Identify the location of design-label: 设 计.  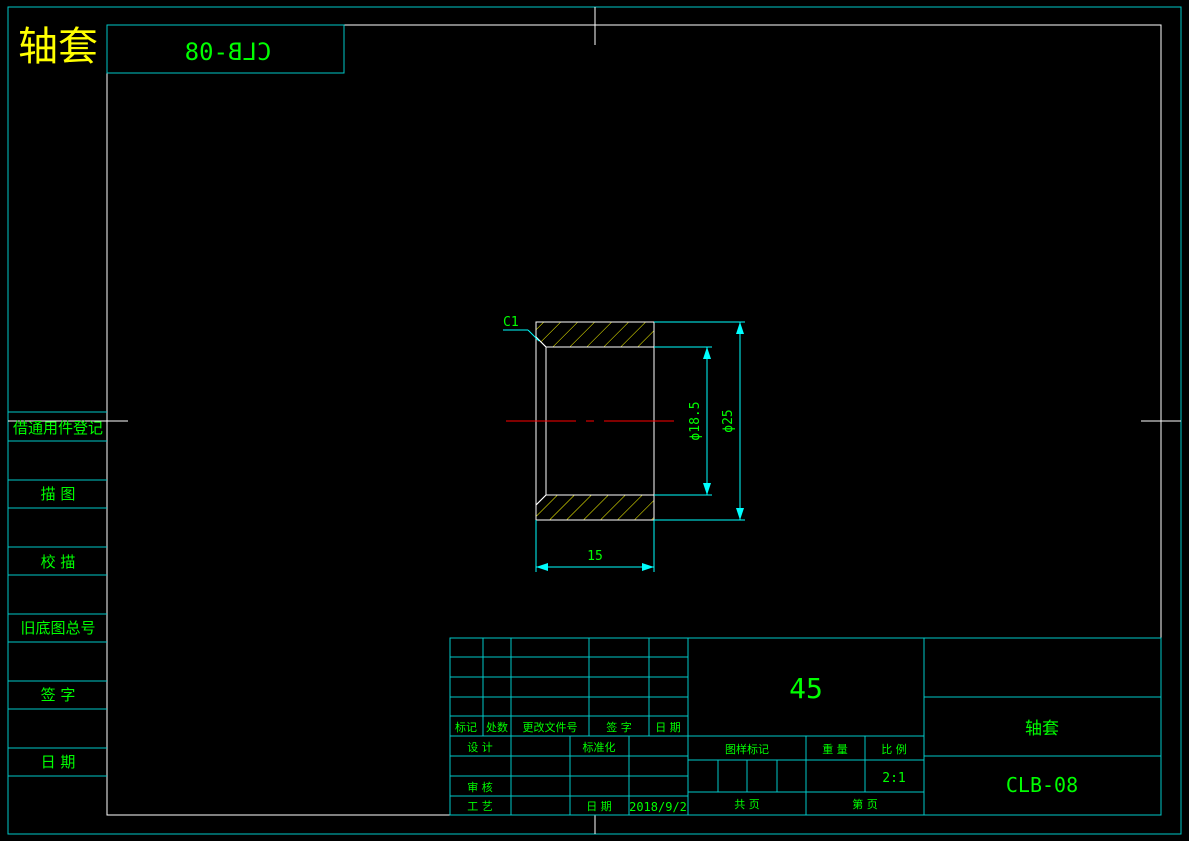
(480, 747).